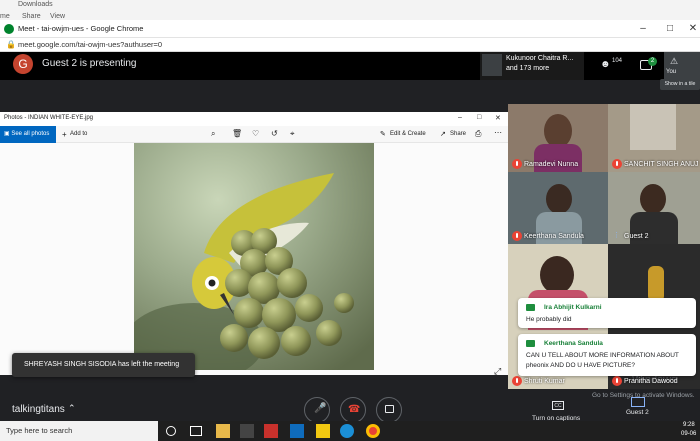  Describe the element at coordinates (549, 319) in the screenshot. I see `chat-text: He probably did` at that location.